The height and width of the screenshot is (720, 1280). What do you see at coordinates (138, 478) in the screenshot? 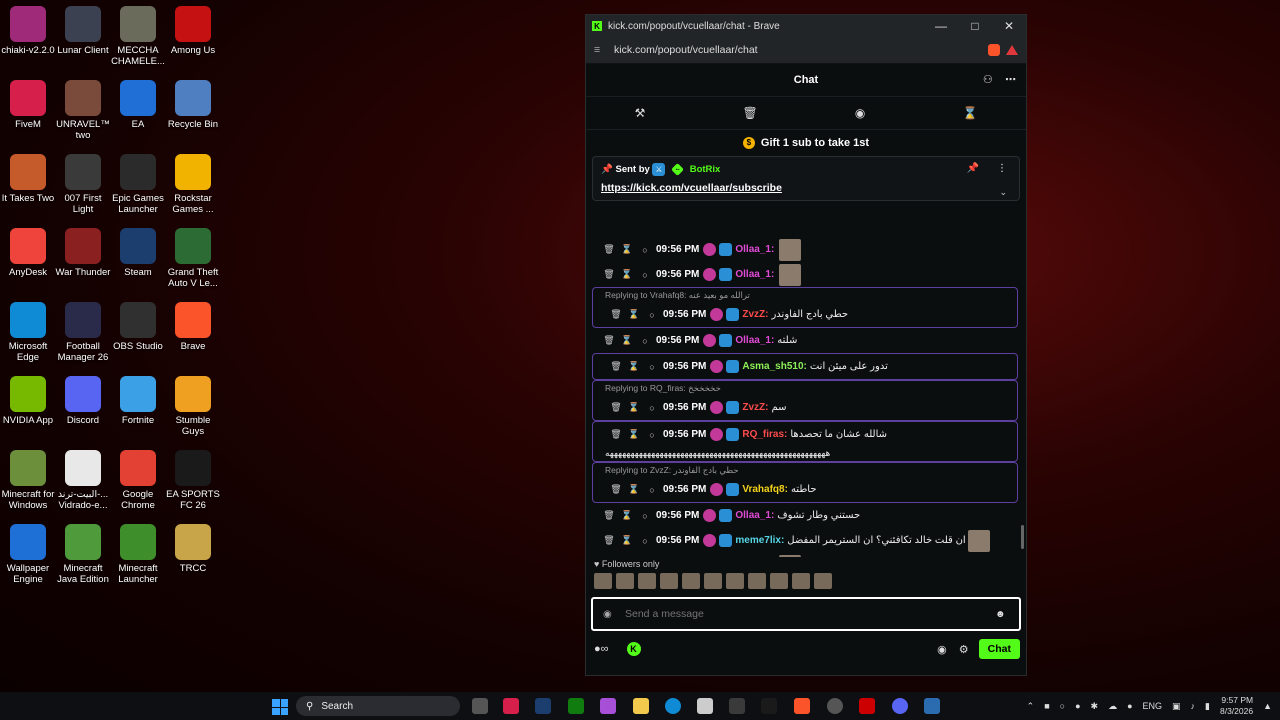
I see `desktop-icon: Google Chrome` at bounding box center [138, 478].